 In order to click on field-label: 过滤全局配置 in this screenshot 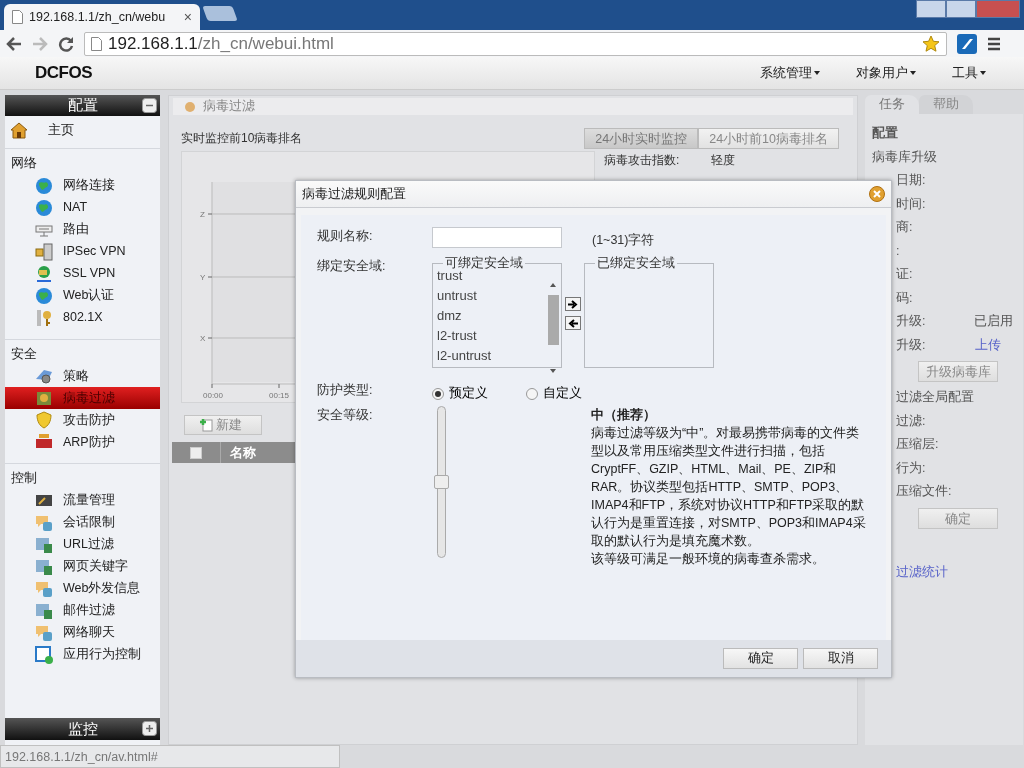, I will do `click(935, 398)`.